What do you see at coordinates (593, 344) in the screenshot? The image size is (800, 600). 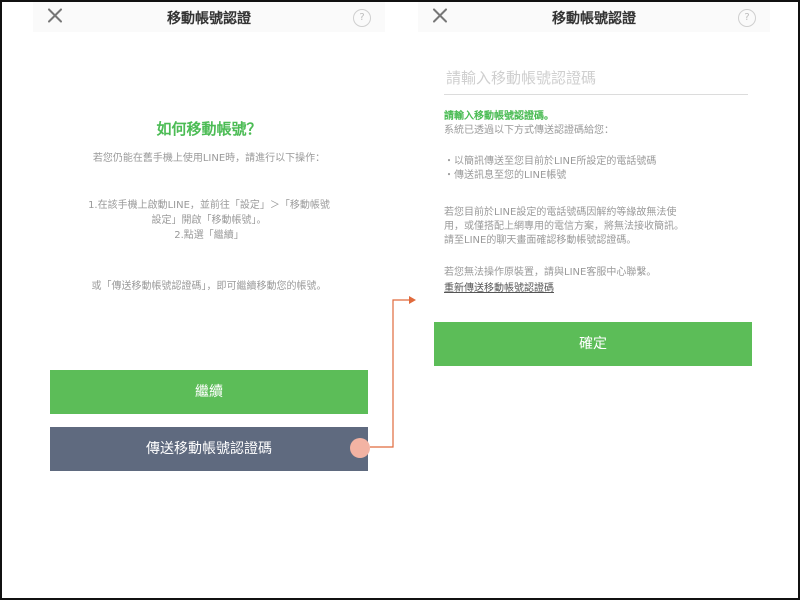 I see `confirm-button: 確定` at bounding box center [593, 344].